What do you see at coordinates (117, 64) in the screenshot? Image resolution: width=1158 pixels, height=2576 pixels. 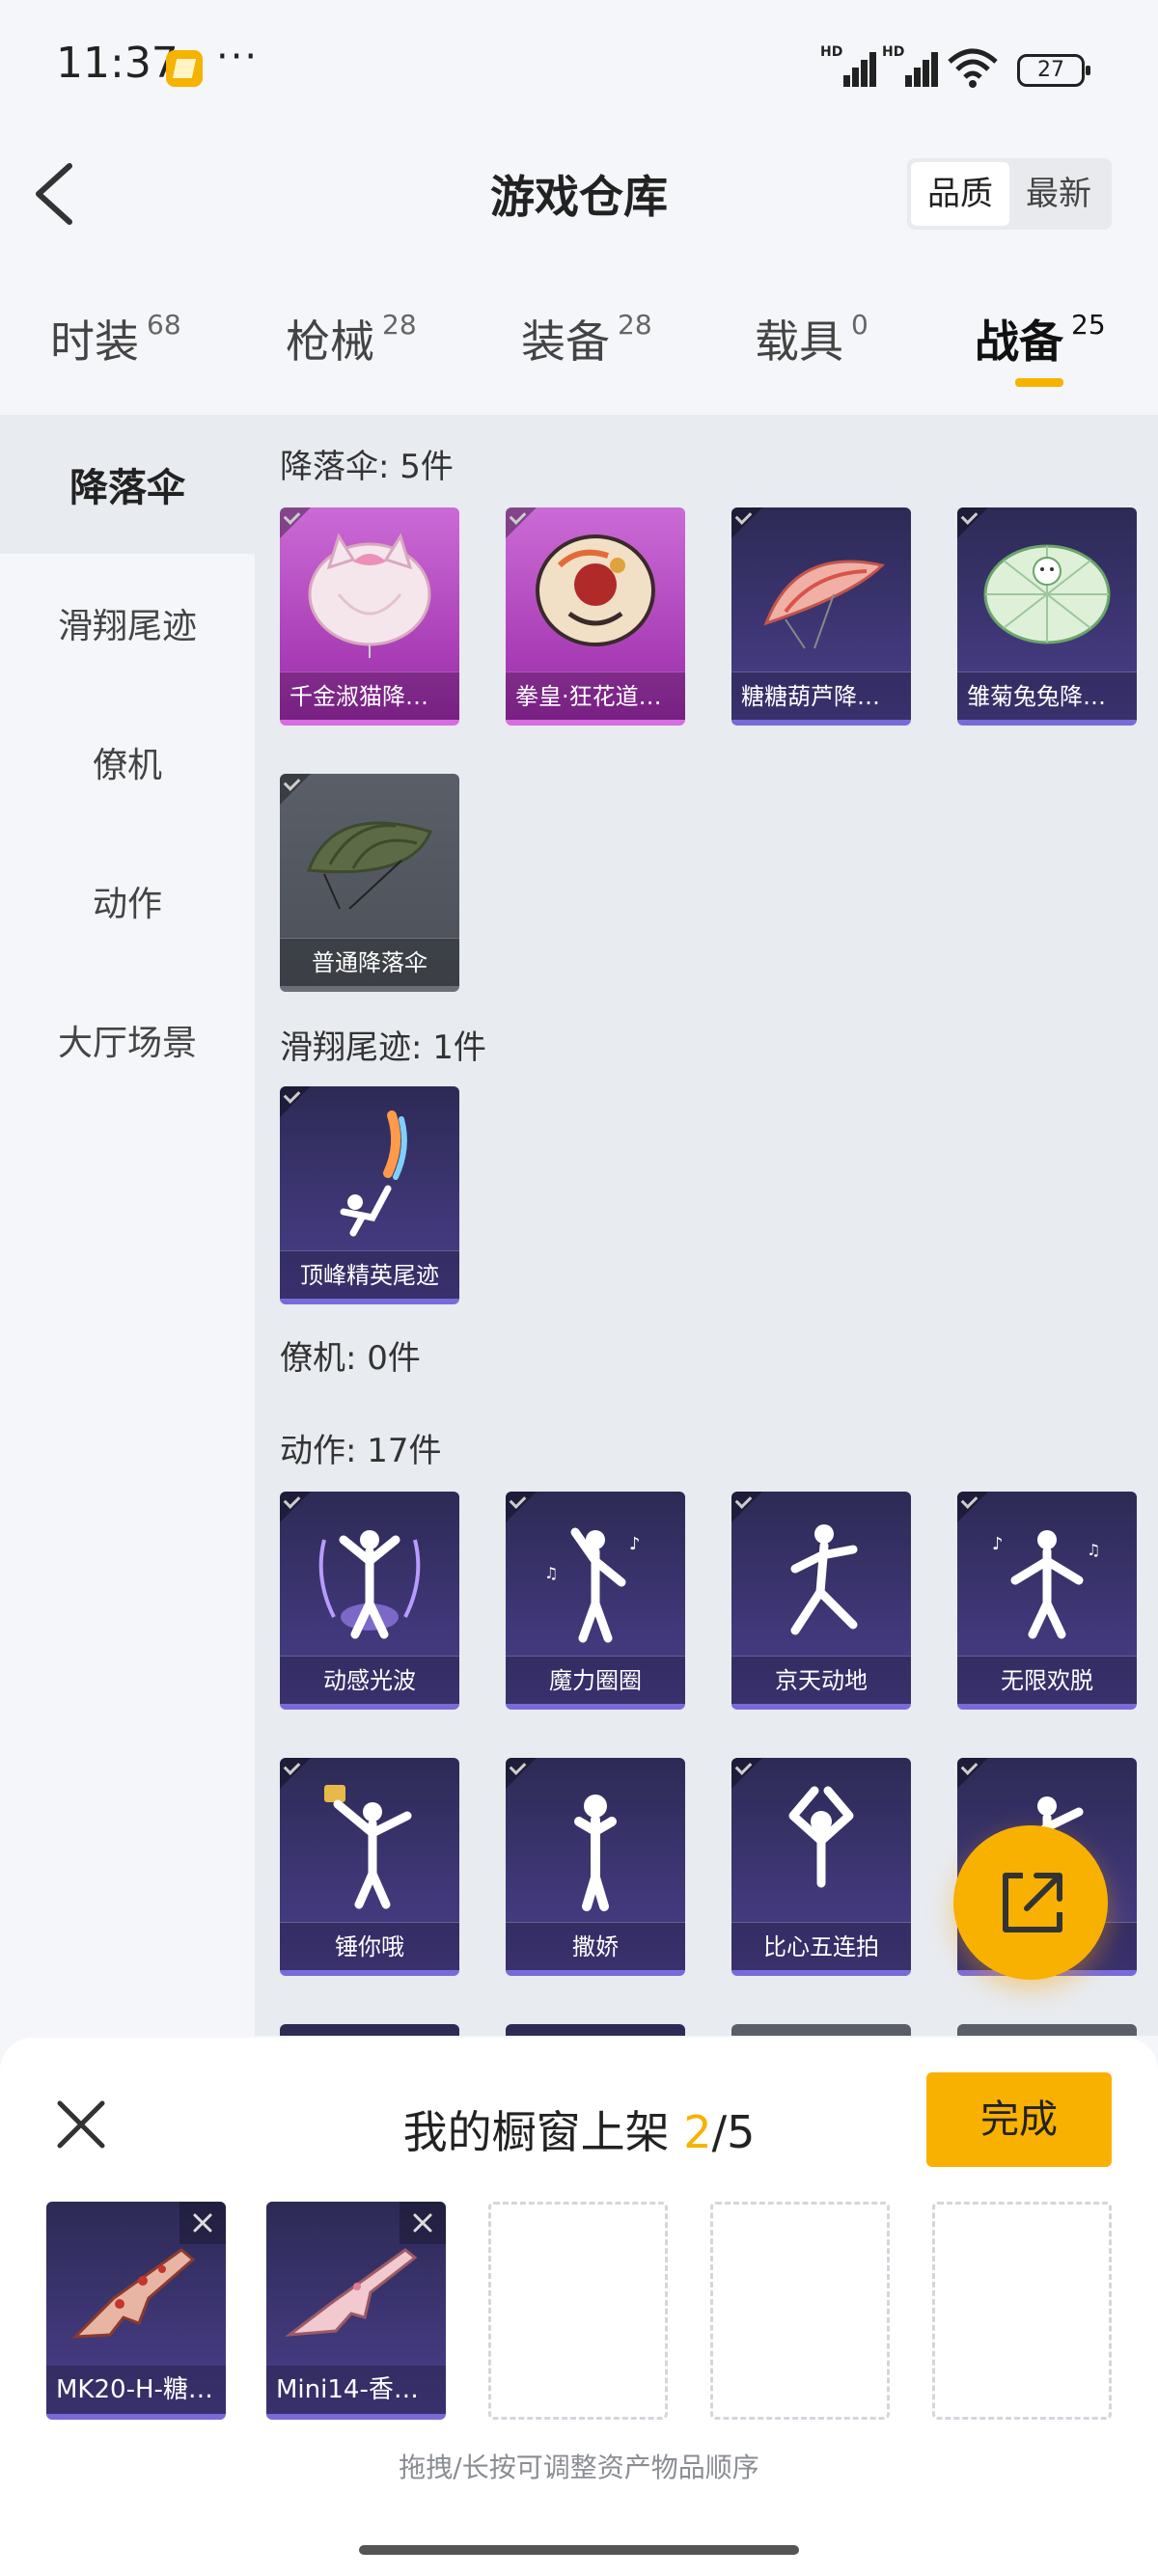 I see `status-time: 11:37` at bounding box center [117, 64].